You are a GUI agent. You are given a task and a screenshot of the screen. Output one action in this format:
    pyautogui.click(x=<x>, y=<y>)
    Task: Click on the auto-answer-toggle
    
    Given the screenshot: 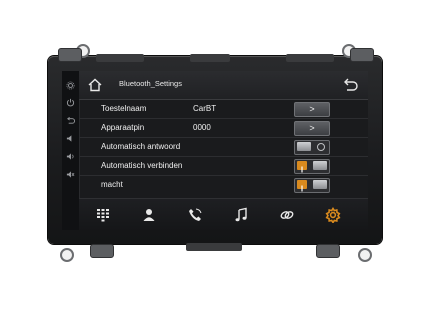 What is the action you would take?
    pyautogui.click(x=312, y=147)
    